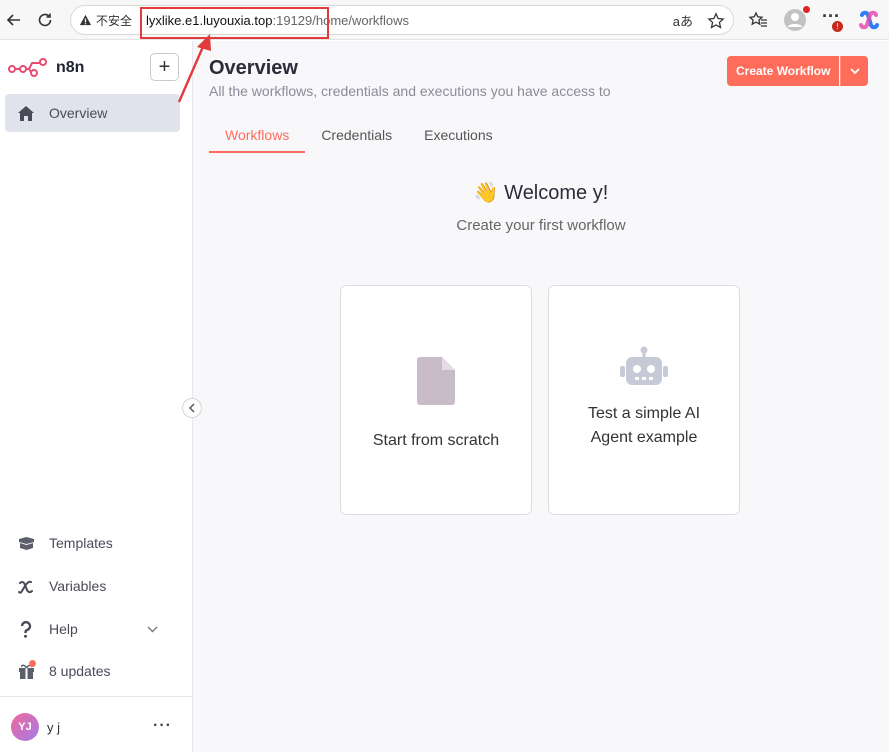 The height and width of the screenshot is (752, 889). Describe the element at coordinates (644, 425) in the screenshot. I see `card-label: Test a simple AI Agent example` at that location.